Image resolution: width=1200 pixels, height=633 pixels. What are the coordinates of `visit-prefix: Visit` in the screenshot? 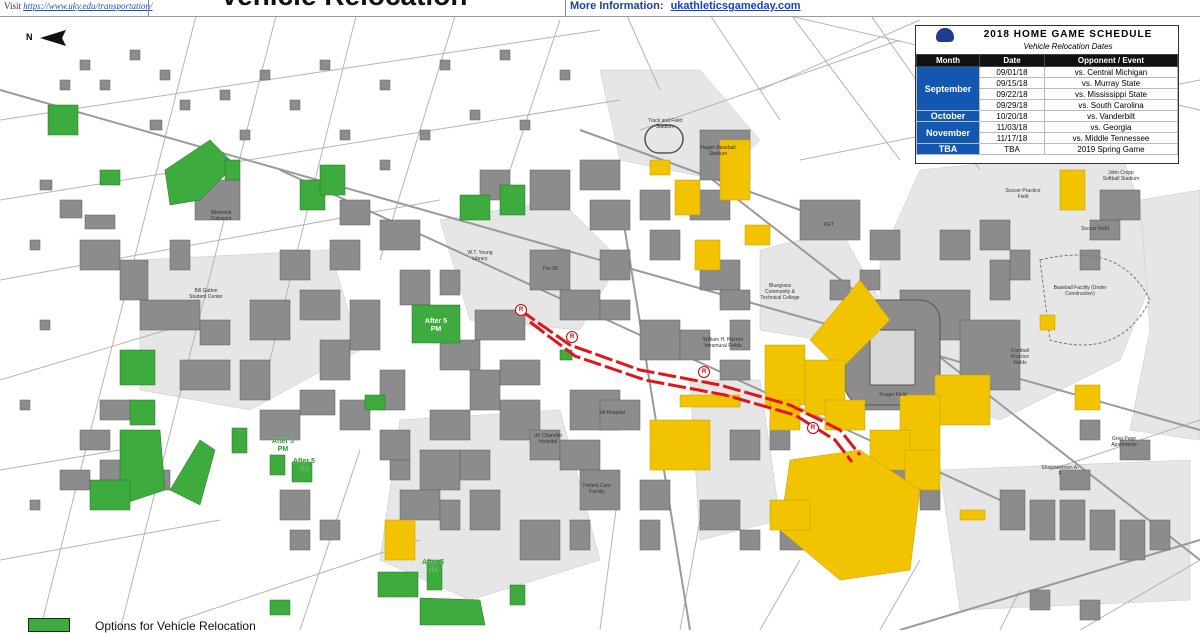 It's located at (12, 6).